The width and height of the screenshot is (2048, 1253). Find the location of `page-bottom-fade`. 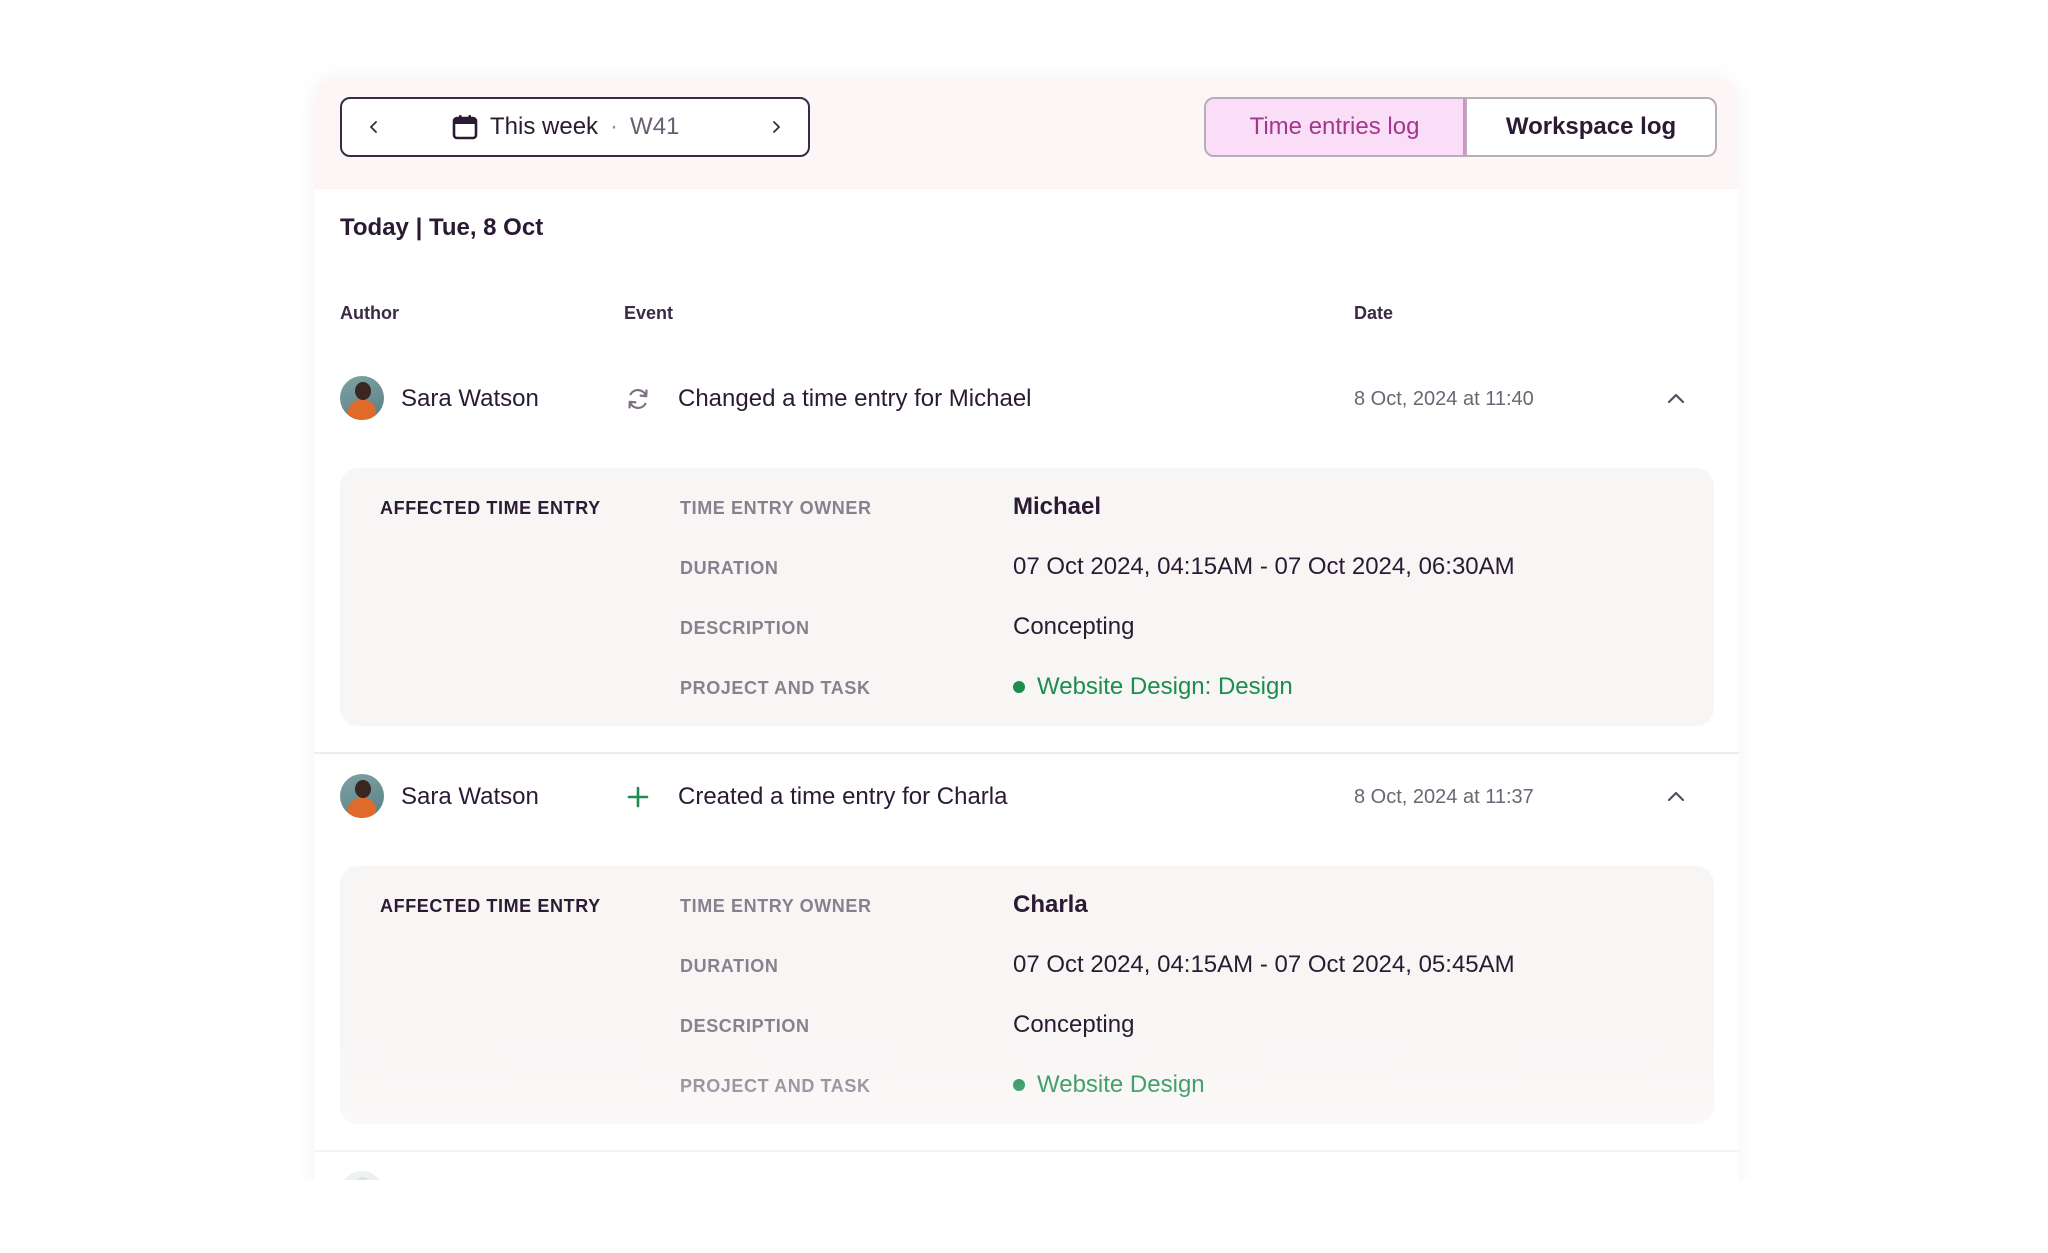

page-bottom-fade is located at coordinates (1024, 1216).